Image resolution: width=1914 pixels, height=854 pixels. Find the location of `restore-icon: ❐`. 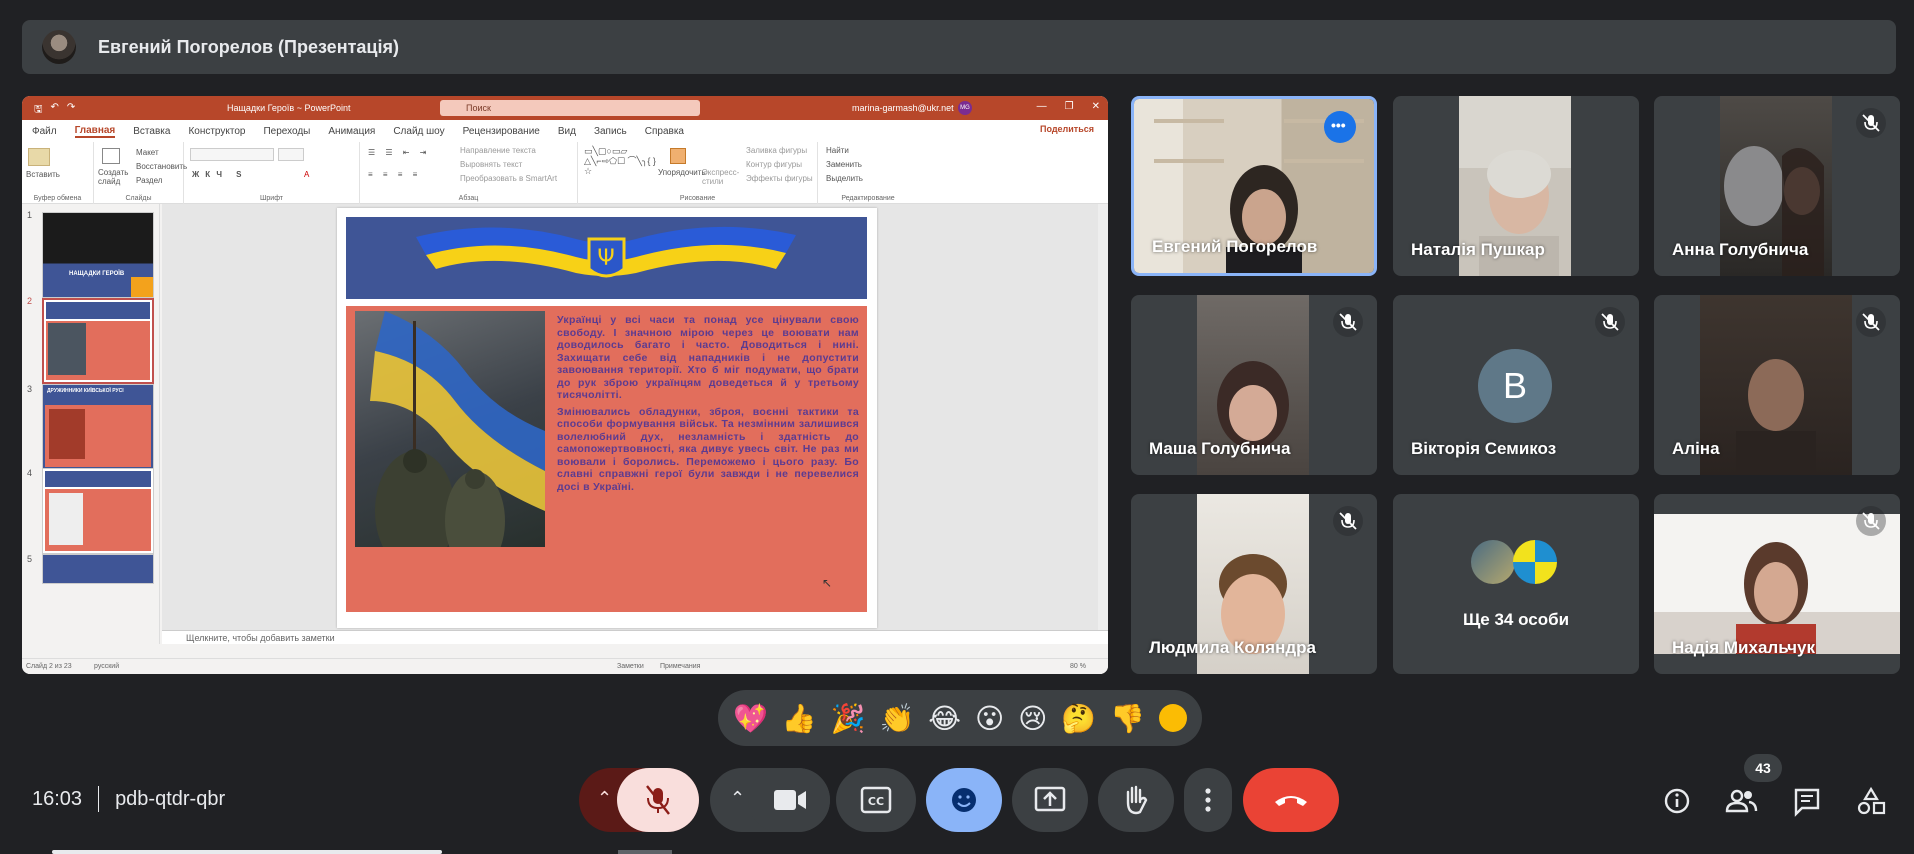

restore-icon: ❐ is located at coordinates (1069, 106).